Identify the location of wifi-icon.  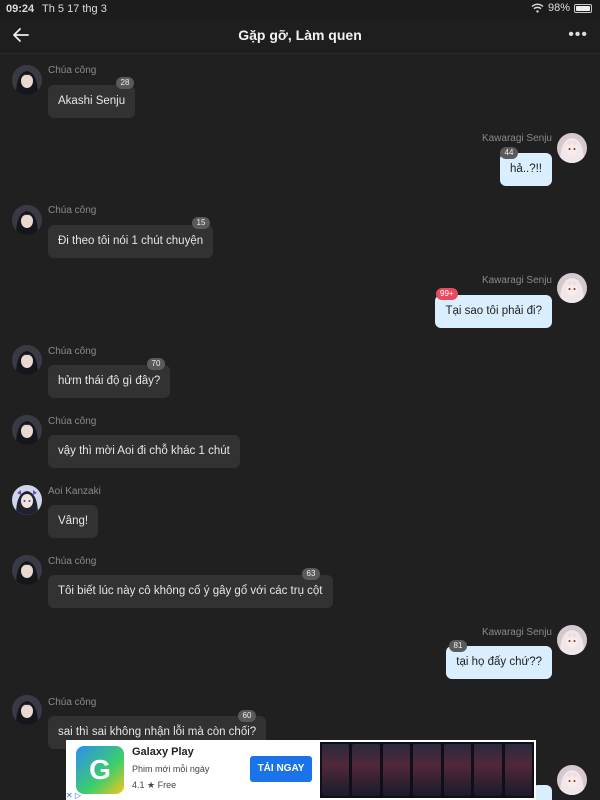
(537, 8).